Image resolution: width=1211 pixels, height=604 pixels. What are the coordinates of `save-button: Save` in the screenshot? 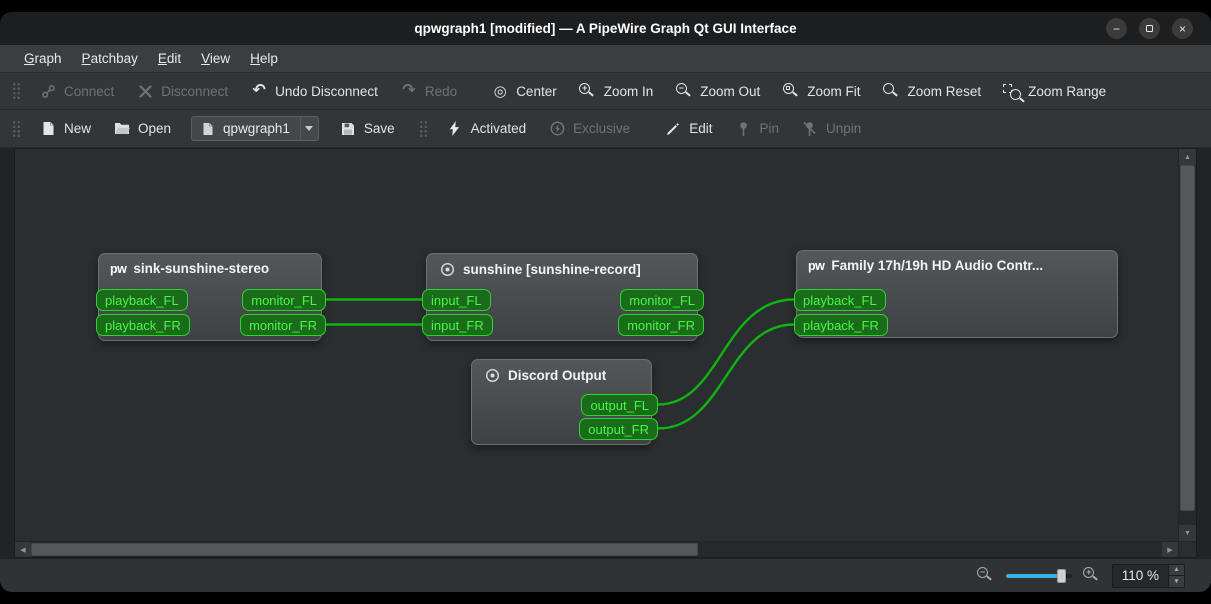 It's located at (367, 129).